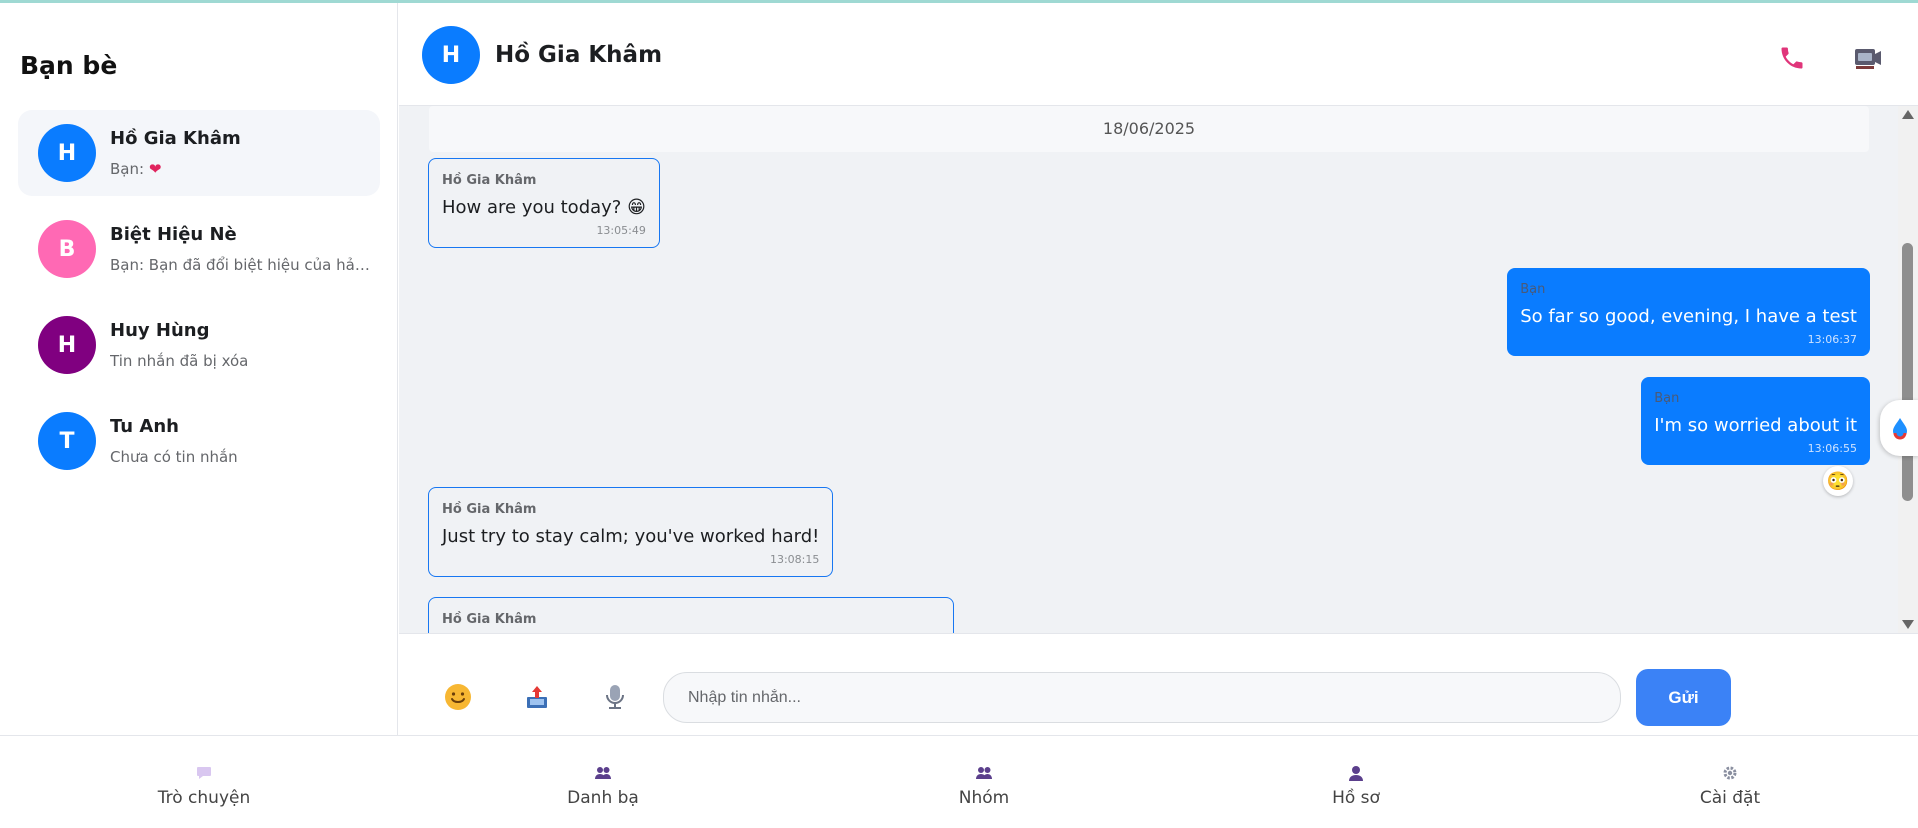 The width and height of the screenshot is (1918, 828). What do you see at coordinates (603, 798) in the screenshot?
I see `nav-label: Danh bạ` at bounding box center [603, 798].